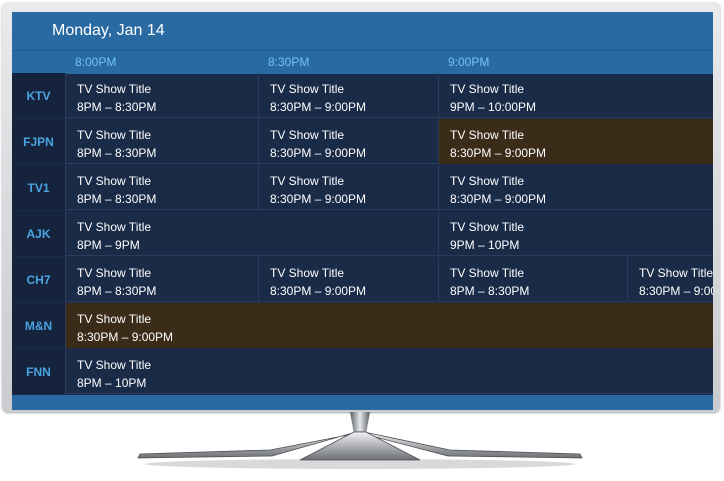 Image resolution: width=724 pixels, height=481 pixels. Describe the element at coordinates (362, 31) in the screenshot. I see `guide-header: Monday, Jan 14` at that location.